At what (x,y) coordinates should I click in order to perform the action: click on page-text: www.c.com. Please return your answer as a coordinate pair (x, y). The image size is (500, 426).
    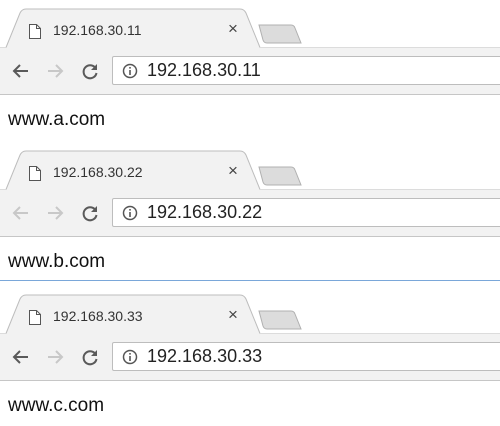
    Looking at the image, I should click on (56, 405).